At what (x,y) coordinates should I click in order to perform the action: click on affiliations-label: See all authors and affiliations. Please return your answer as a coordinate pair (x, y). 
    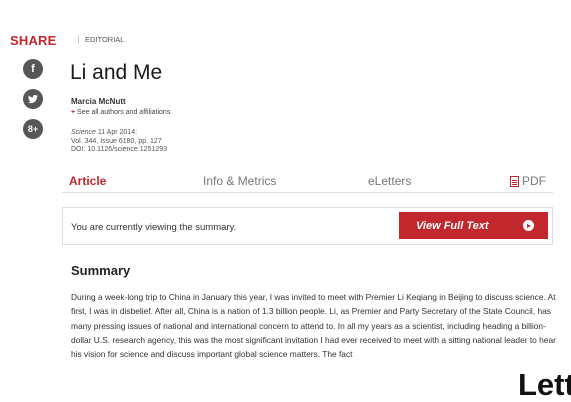
    Looking at the image, I should click on (124, 112).